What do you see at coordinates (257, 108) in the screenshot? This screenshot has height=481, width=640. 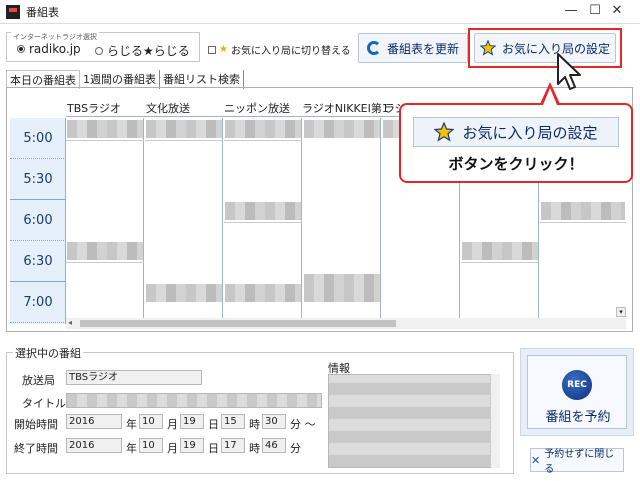 I see `station-header: ニッポン放送` at bounding box center [257, 108].